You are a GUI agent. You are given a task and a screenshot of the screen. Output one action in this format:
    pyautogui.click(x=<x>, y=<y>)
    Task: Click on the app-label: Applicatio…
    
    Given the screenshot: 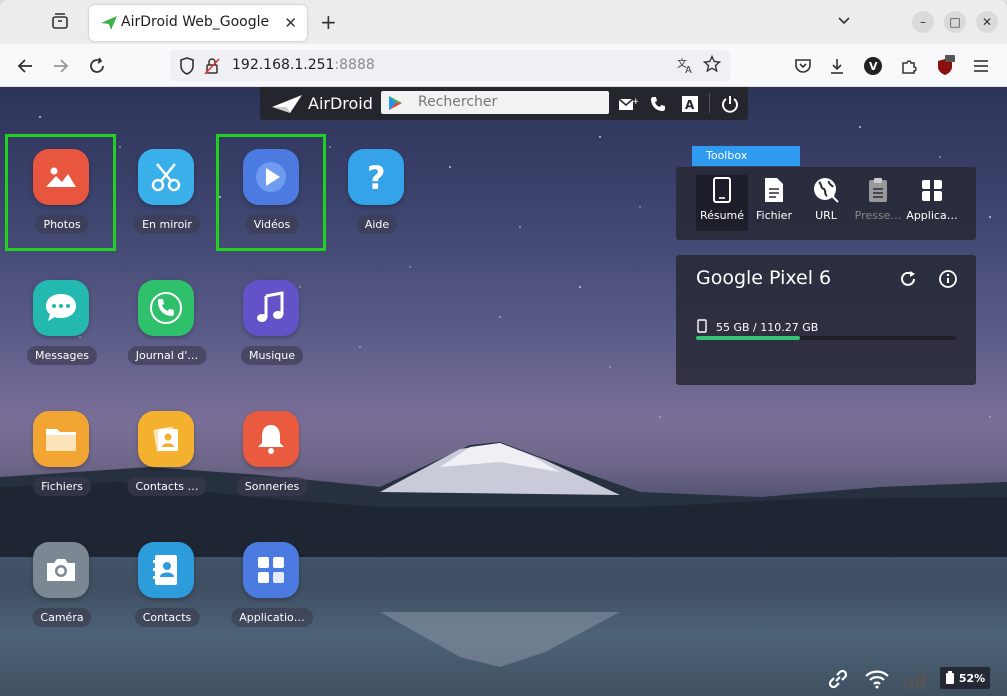 What is the action you would take?
    pyautogui.click(x=272, y=617)
    